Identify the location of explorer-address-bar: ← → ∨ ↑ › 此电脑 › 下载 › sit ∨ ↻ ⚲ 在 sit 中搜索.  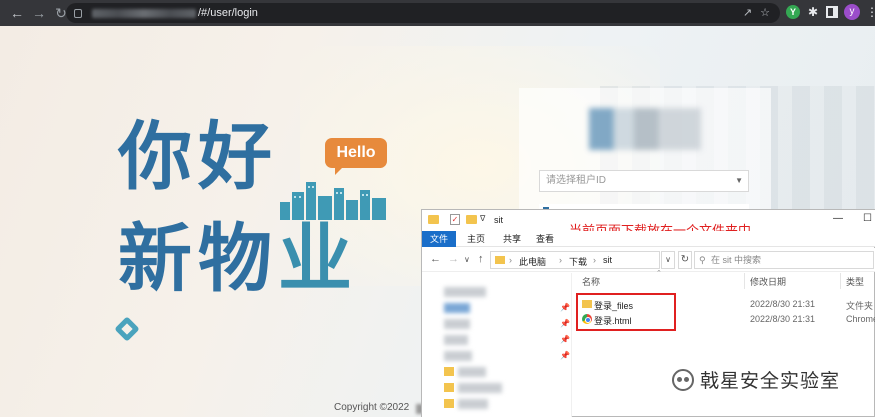
(648, 260).